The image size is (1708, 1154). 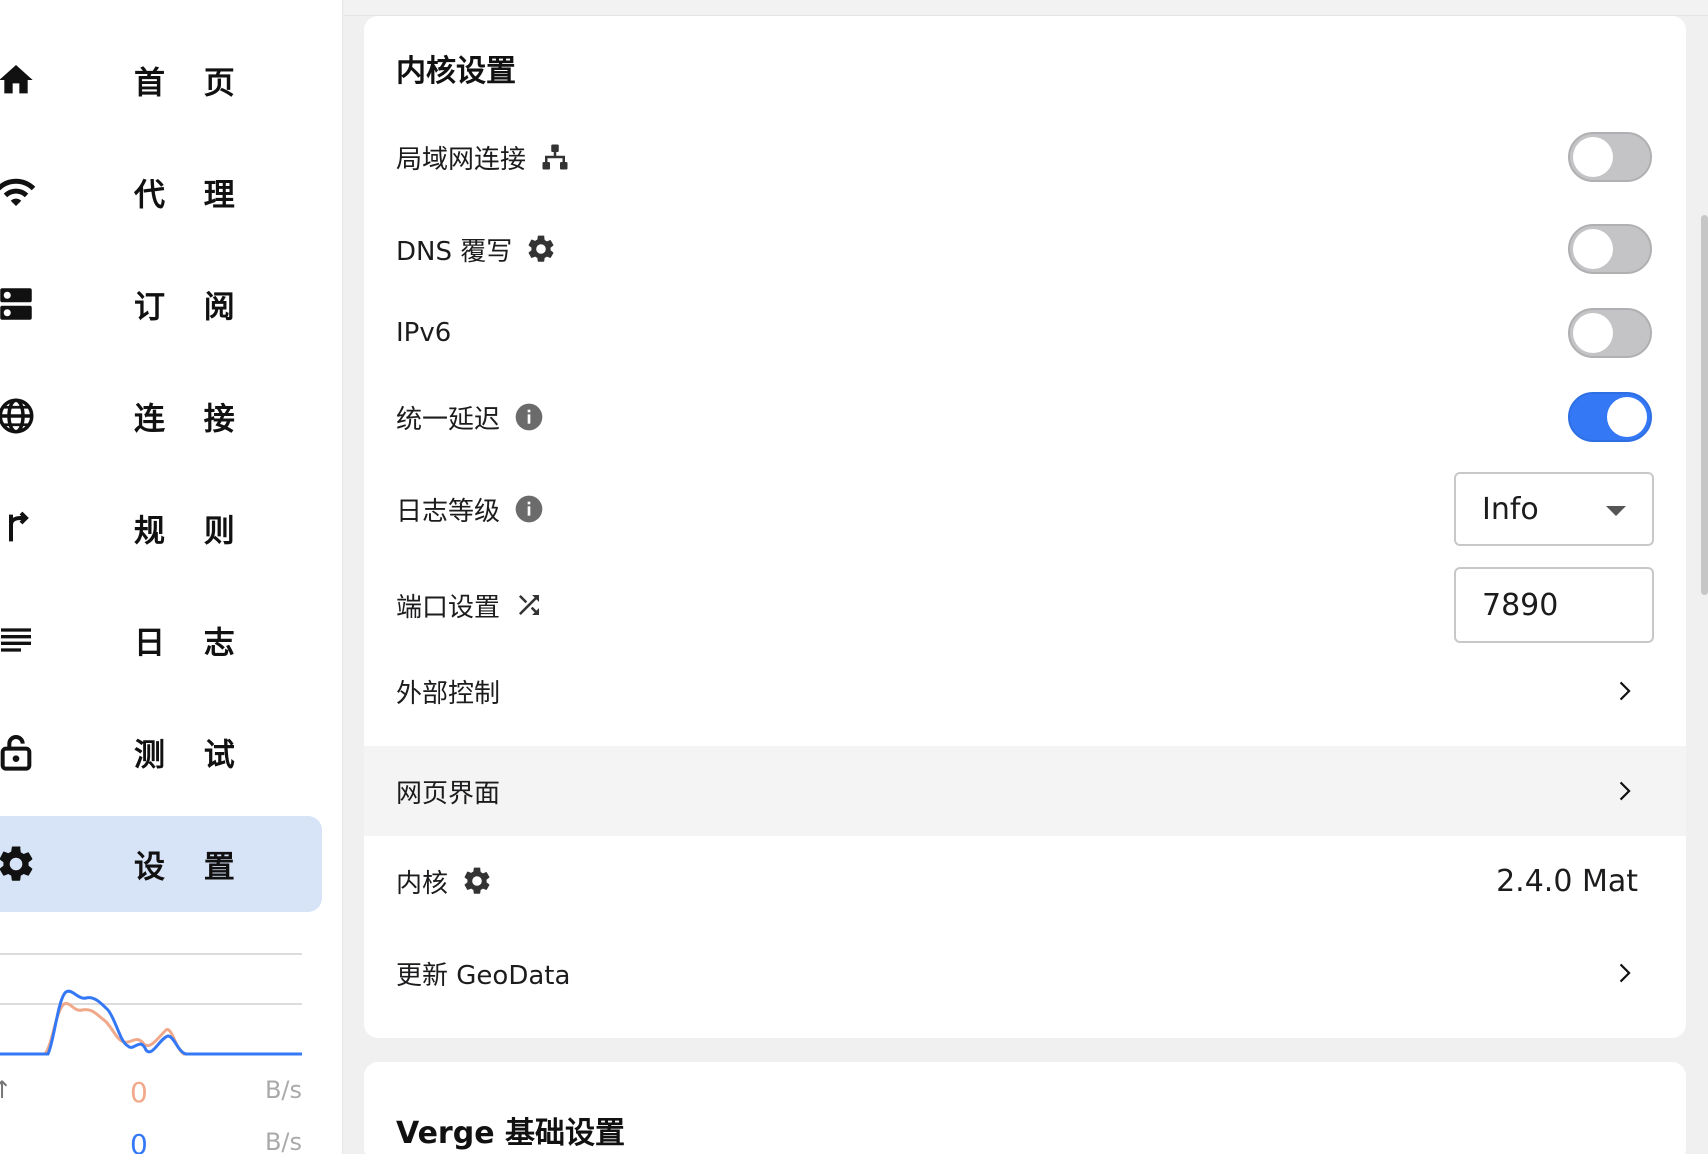 I want to click on setting-label: 端口设置, so click(x=448, y=607).